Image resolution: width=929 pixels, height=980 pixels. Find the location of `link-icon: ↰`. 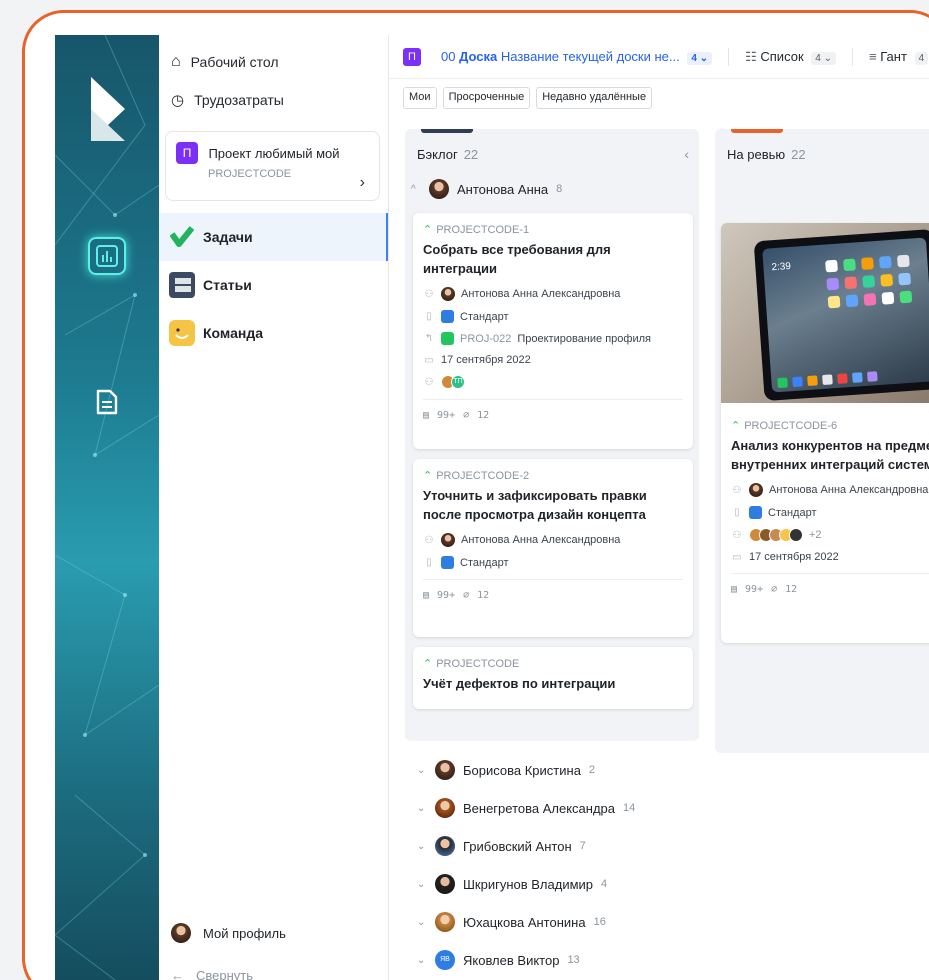

link-icon: ↰ is located at coordinates (429, 338).